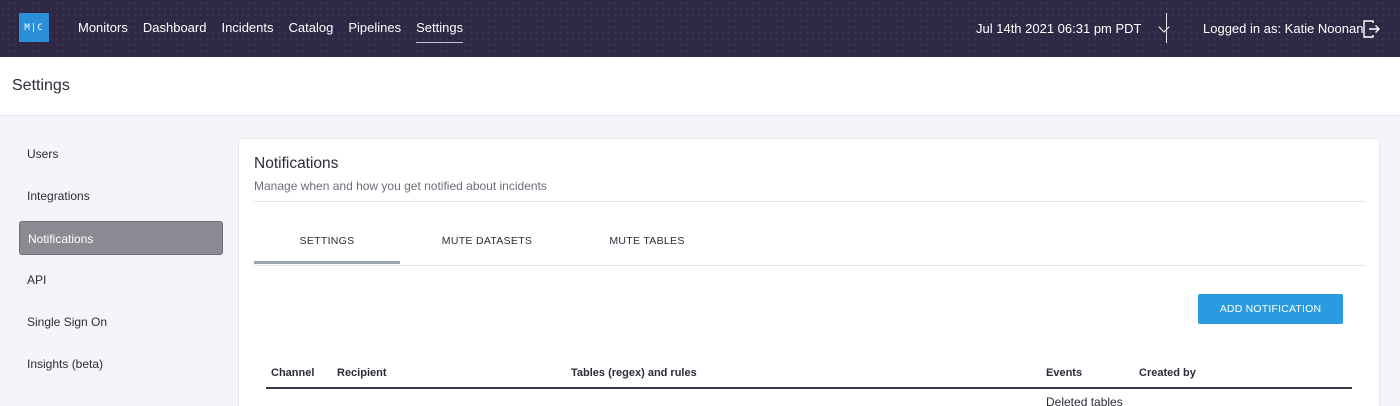 Image resolution: width=1400 pixels, height=406 pixels. I want to click on tab-settings: SETTINGS, so click(327, 243).